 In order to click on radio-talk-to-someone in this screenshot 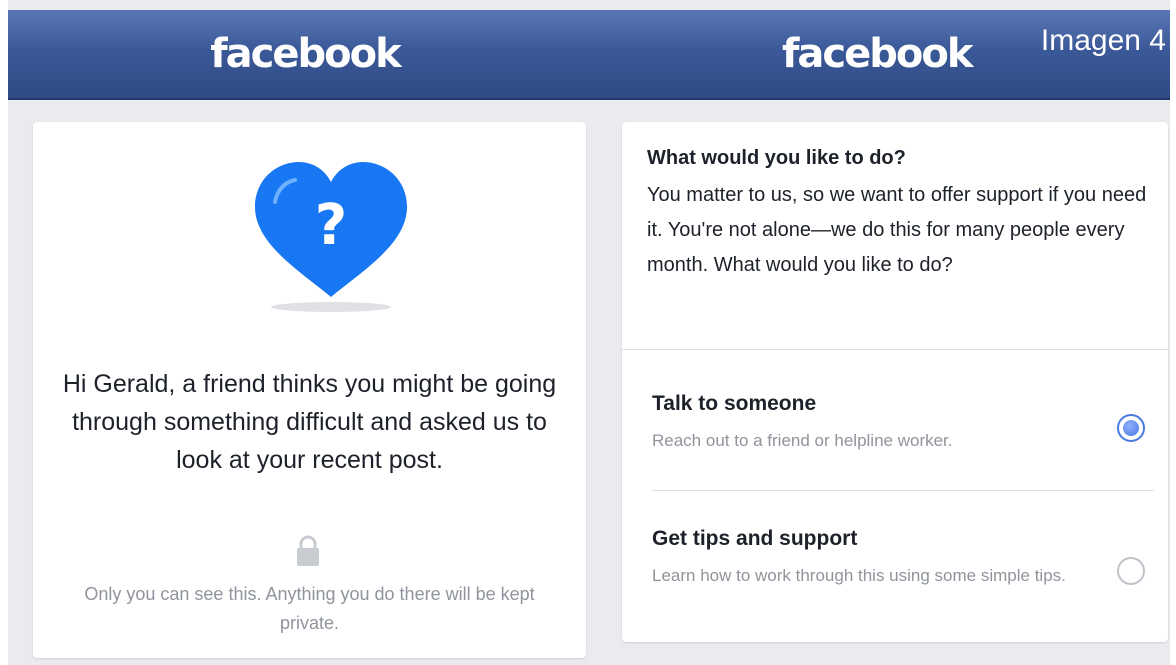, I will do `click(1131, 428)`.